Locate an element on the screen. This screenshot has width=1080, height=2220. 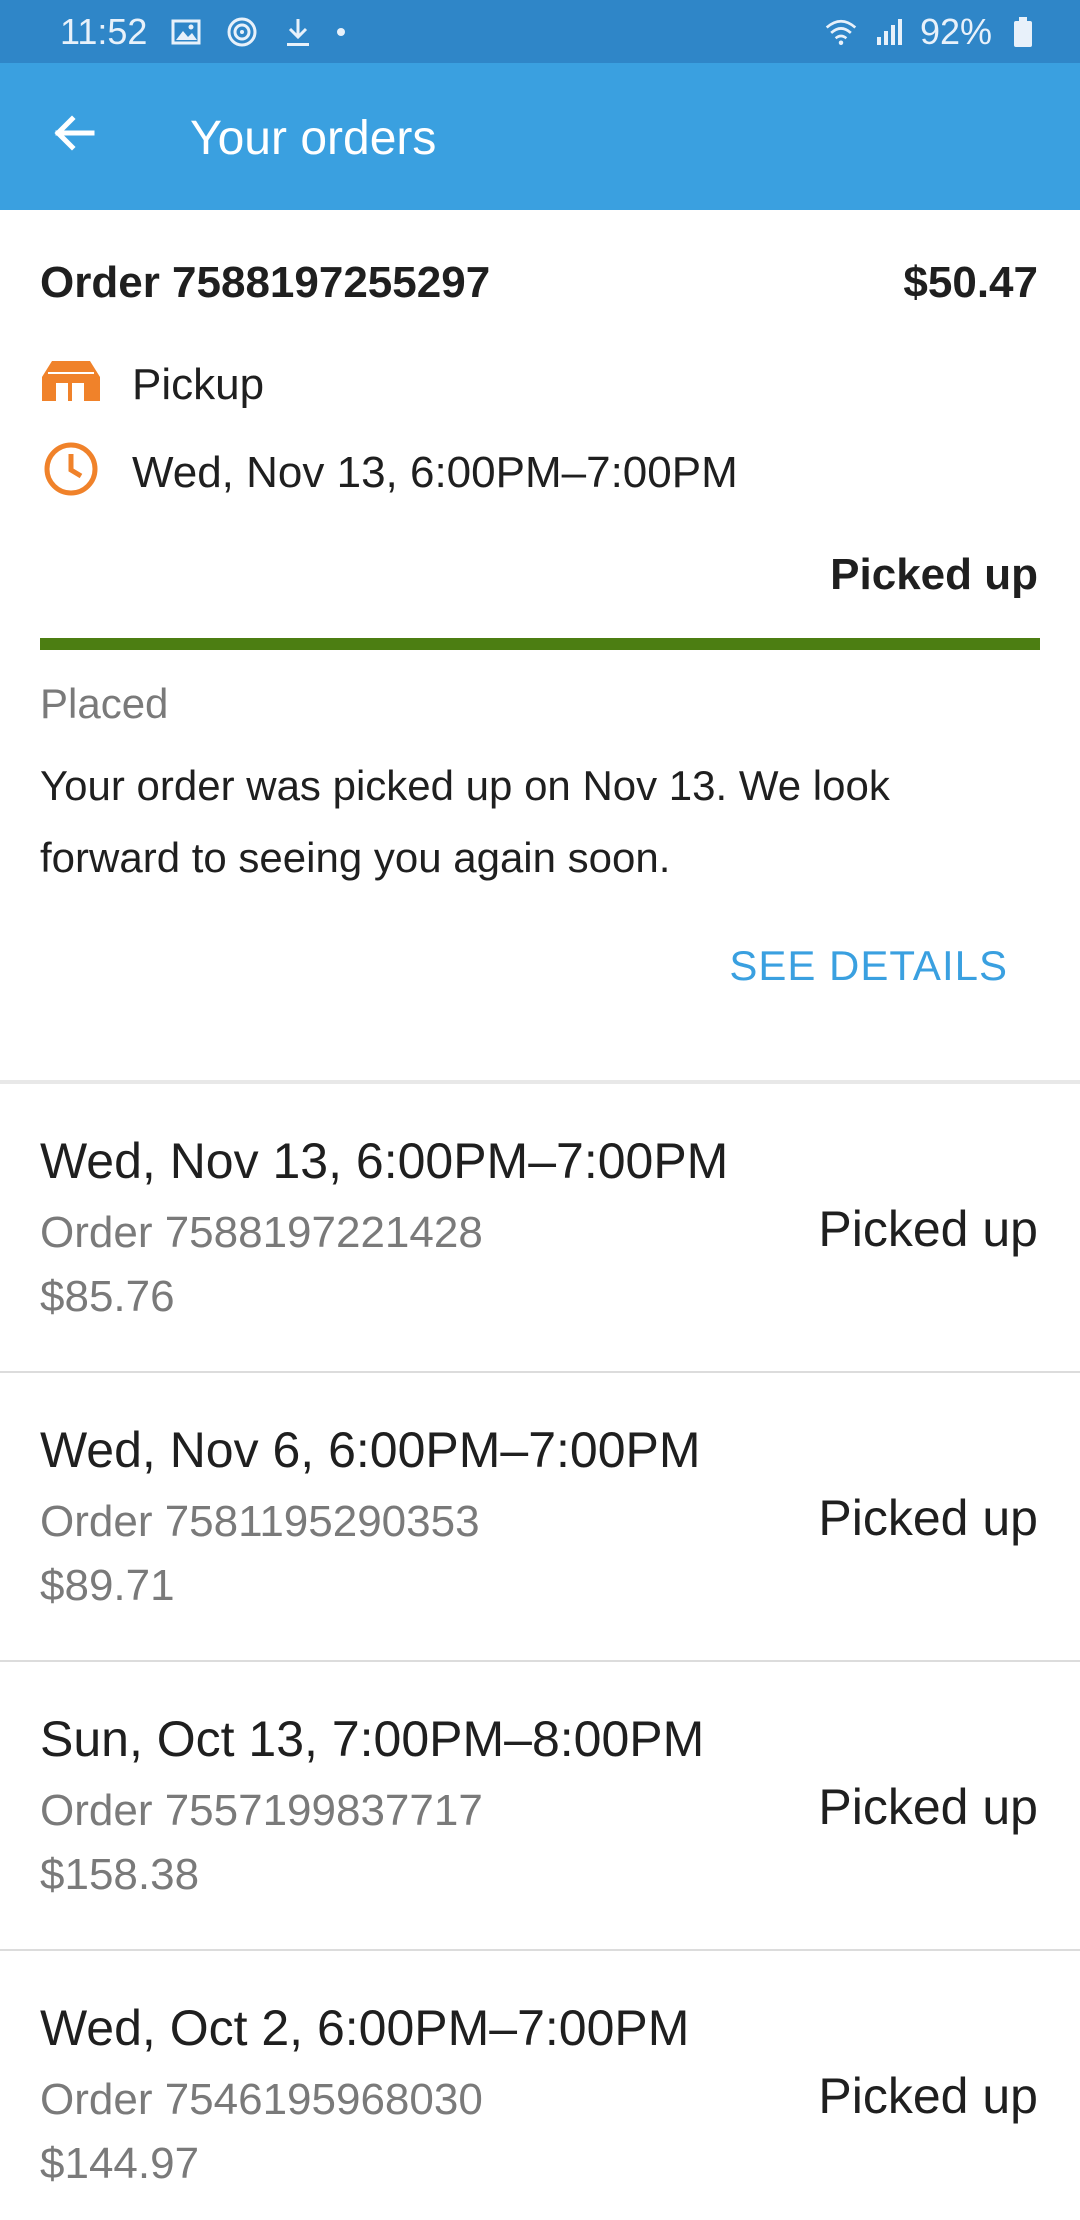
order-time-window: Wed, Nov 13, 6:00PM–7:00PM is located at coordinates (384, 1161).